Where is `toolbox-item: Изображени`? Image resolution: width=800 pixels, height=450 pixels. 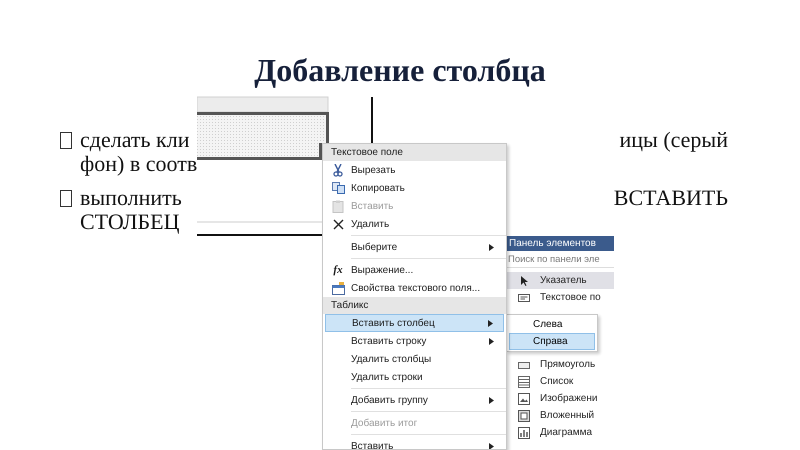 toolbox-item: Изображени is located at coordinates (560, 398).